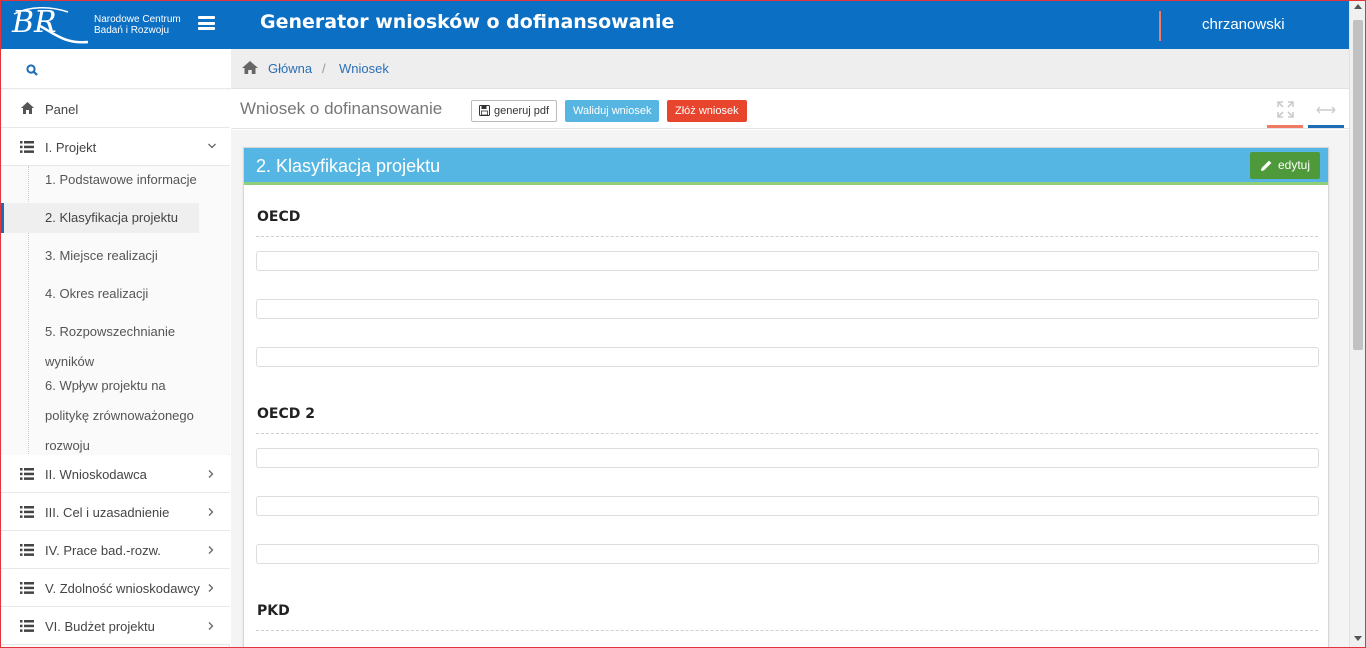  I want to click on sidebar-item-label: II. Wnioskodawca, so click(96, 474).